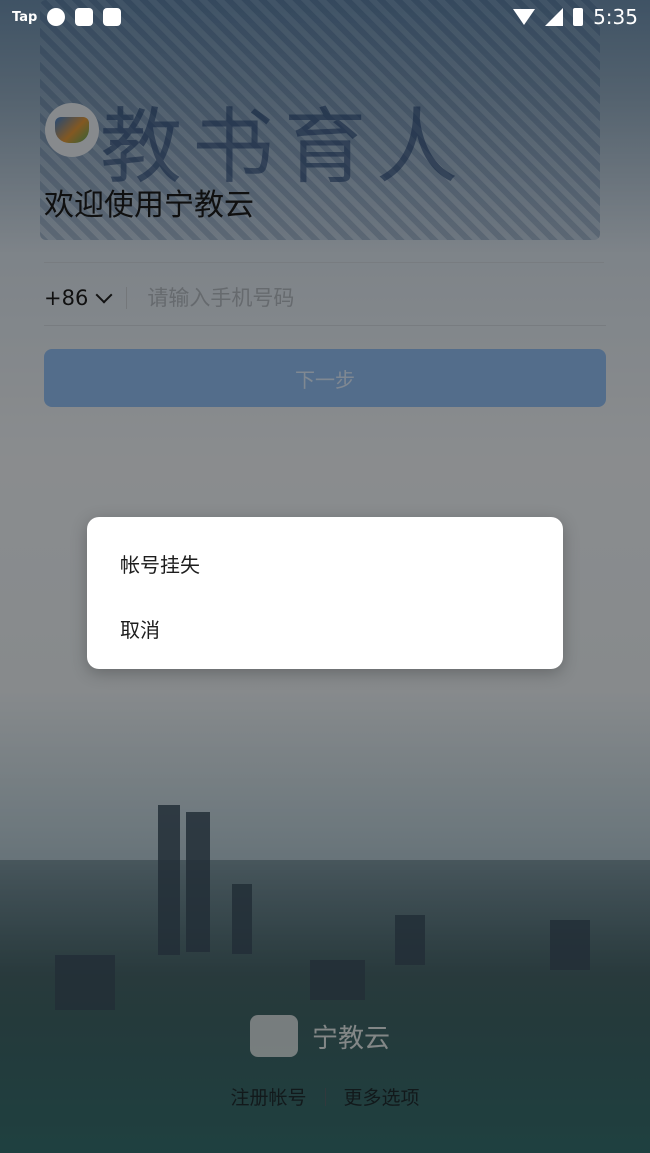 This screenshot has width=650, height=1153. Describe the element at coordinates (325, 17) in the screenshot. I see `status-bar: Tap 5:35` at that location.